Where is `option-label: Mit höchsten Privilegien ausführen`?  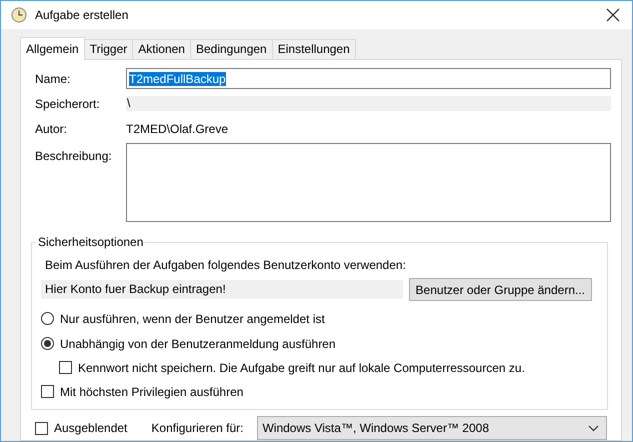
option-label: Mit höchsten Privilegien ausführen is located at coordinates (152, 391).